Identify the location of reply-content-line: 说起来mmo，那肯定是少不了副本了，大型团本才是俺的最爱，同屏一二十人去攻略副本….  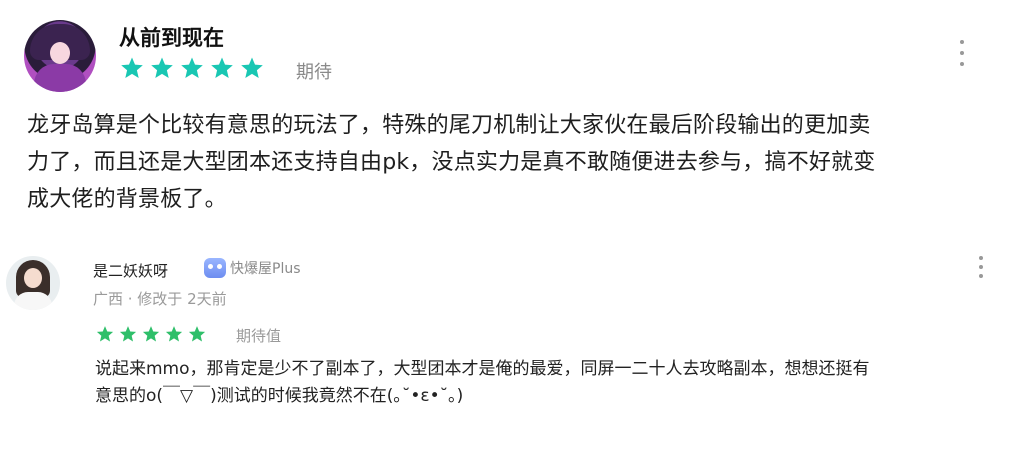
(482, 369).